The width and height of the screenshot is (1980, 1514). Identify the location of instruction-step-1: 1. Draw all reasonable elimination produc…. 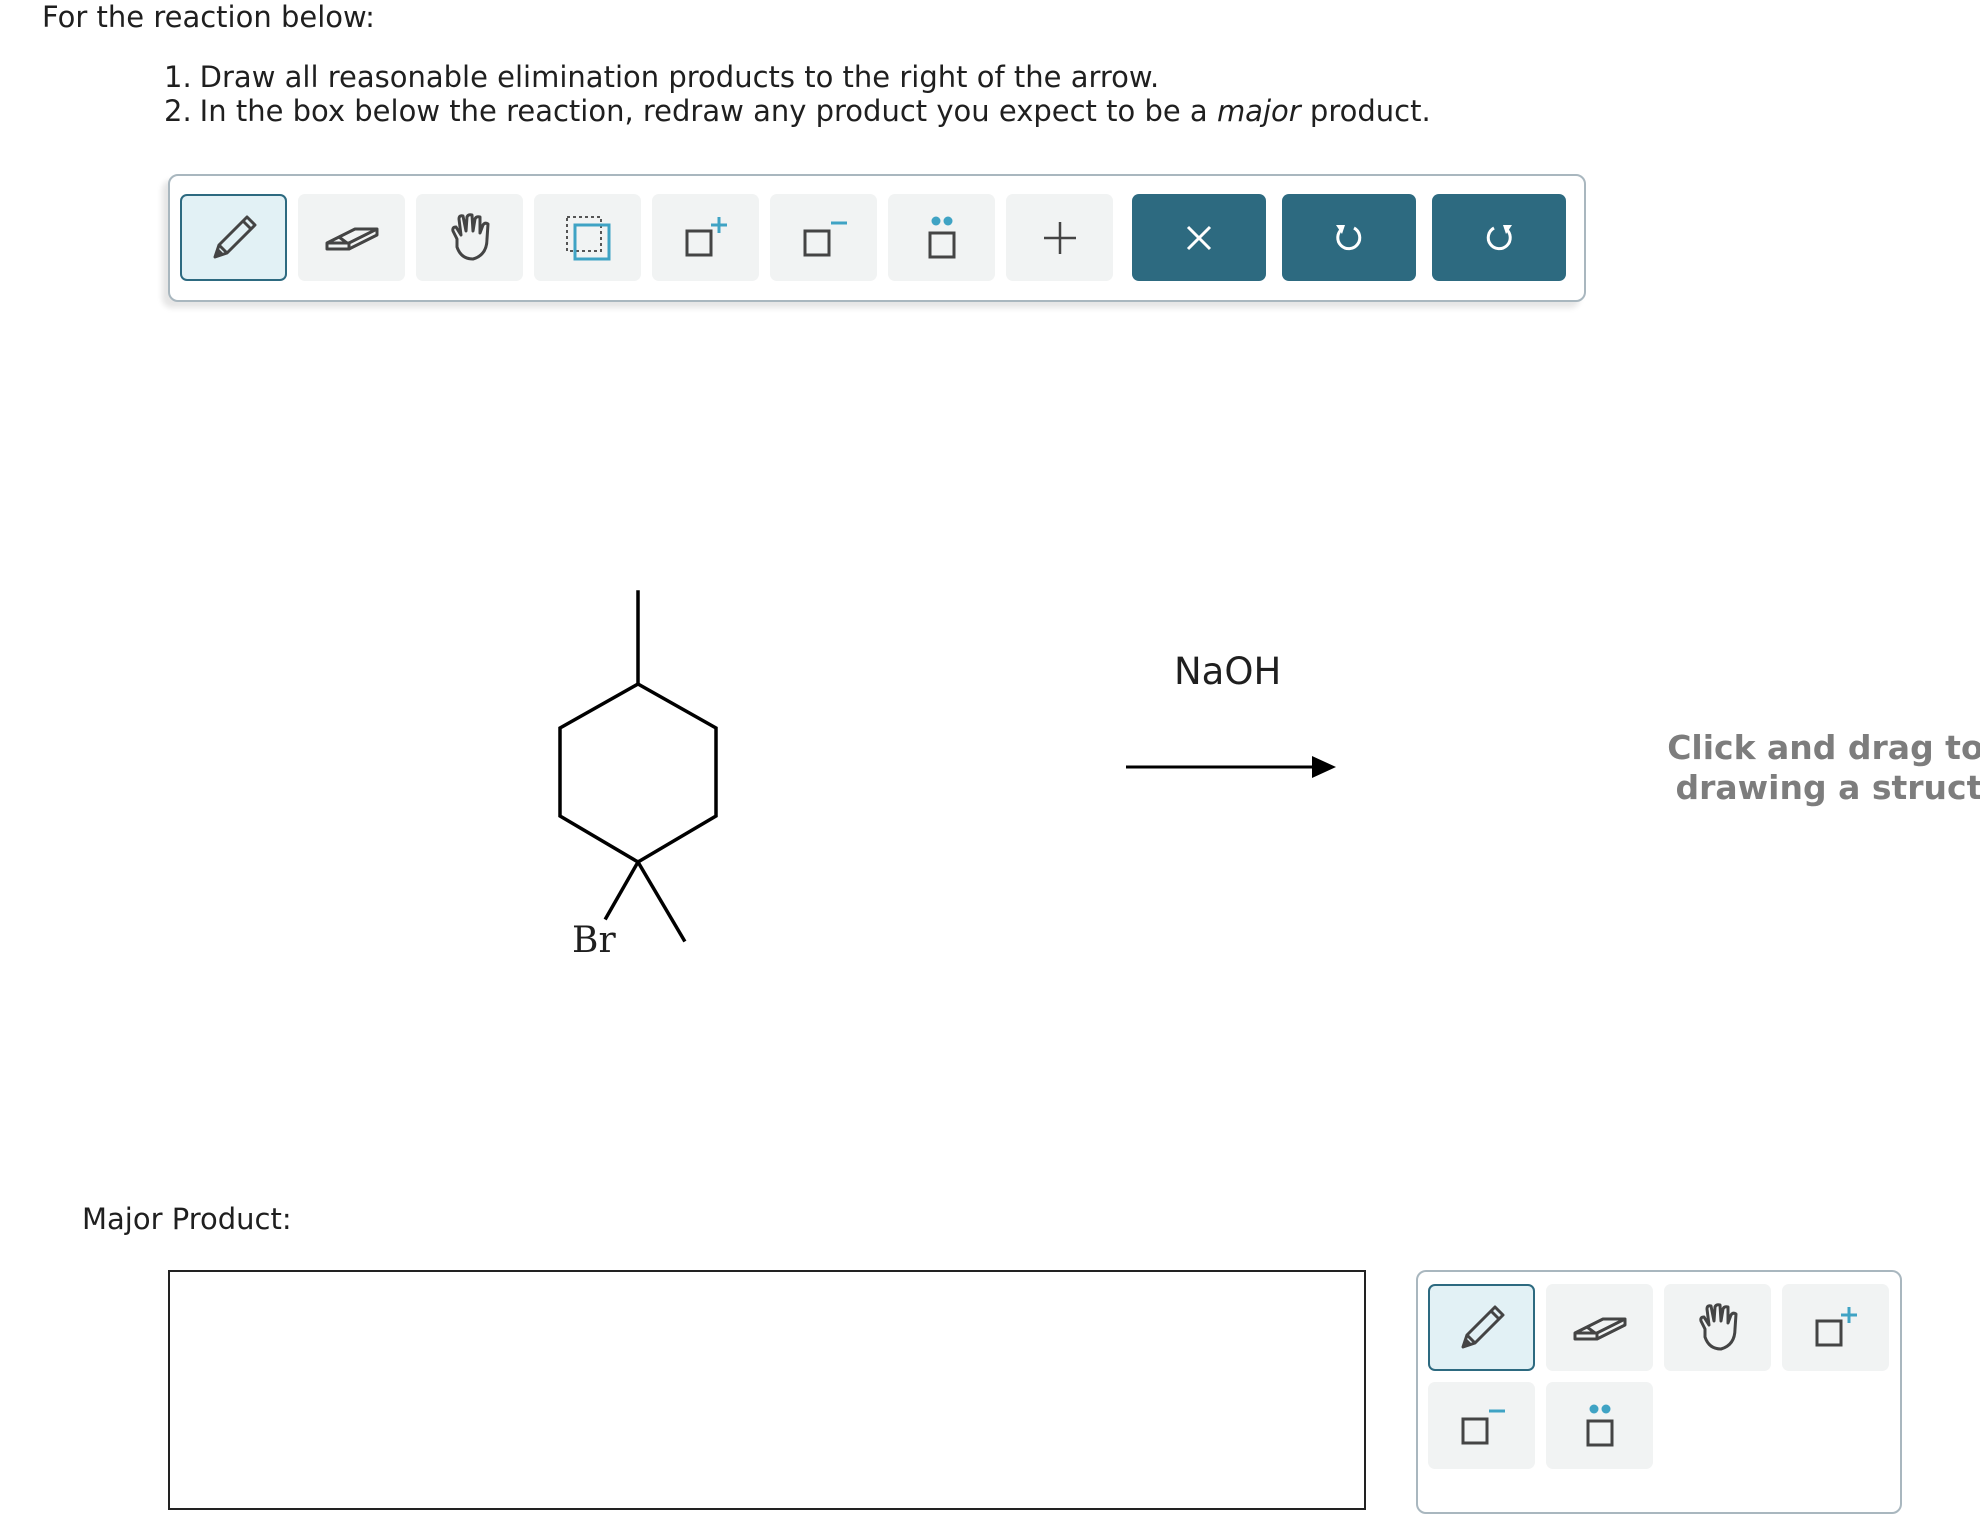
(662, 77).